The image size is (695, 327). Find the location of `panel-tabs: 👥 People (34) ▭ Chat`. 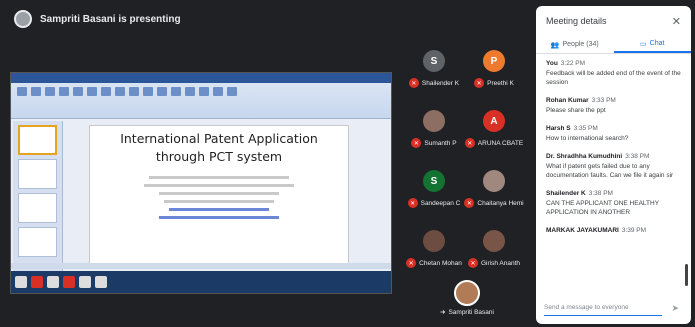

panel-tabs: 👥 People (34) ▭ Chat is located at coordinates (613, 45).